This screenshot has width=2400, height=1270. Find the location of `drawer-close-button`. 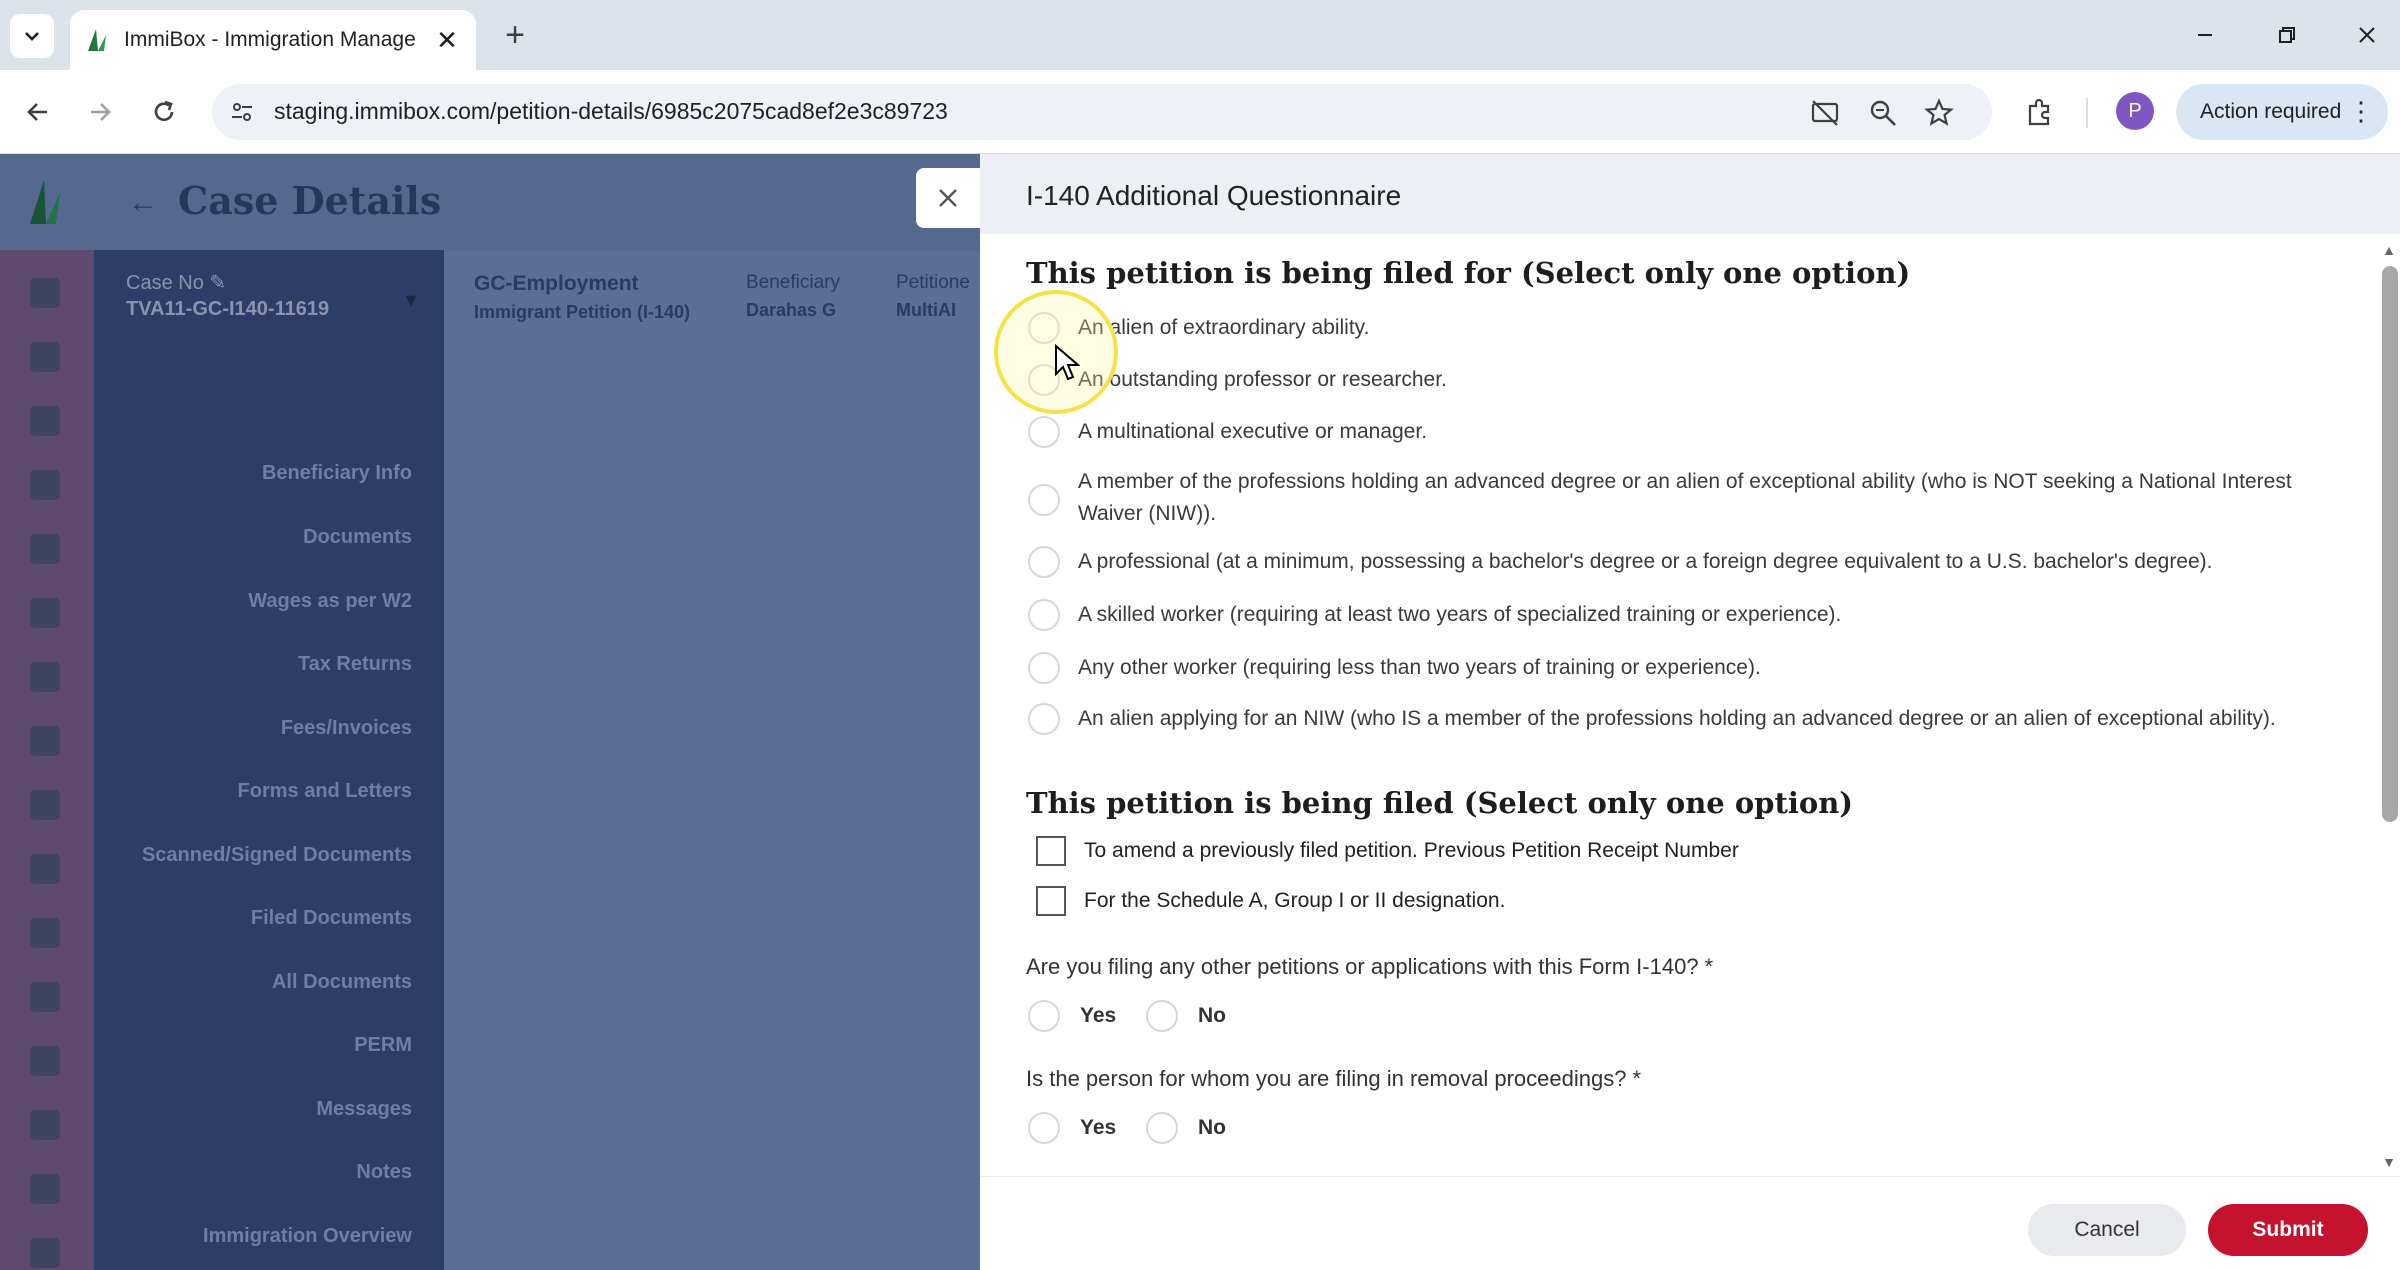

drawer-close-button is located at coordinates (948, 198).